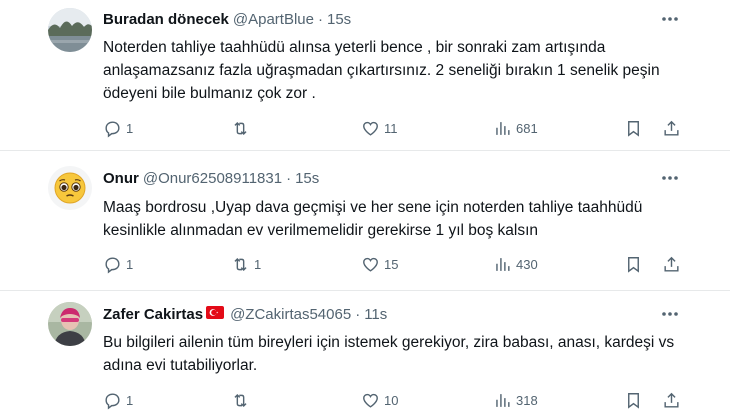  I want to click on author-name: Zafer Cakirtas, so click(153, 314).